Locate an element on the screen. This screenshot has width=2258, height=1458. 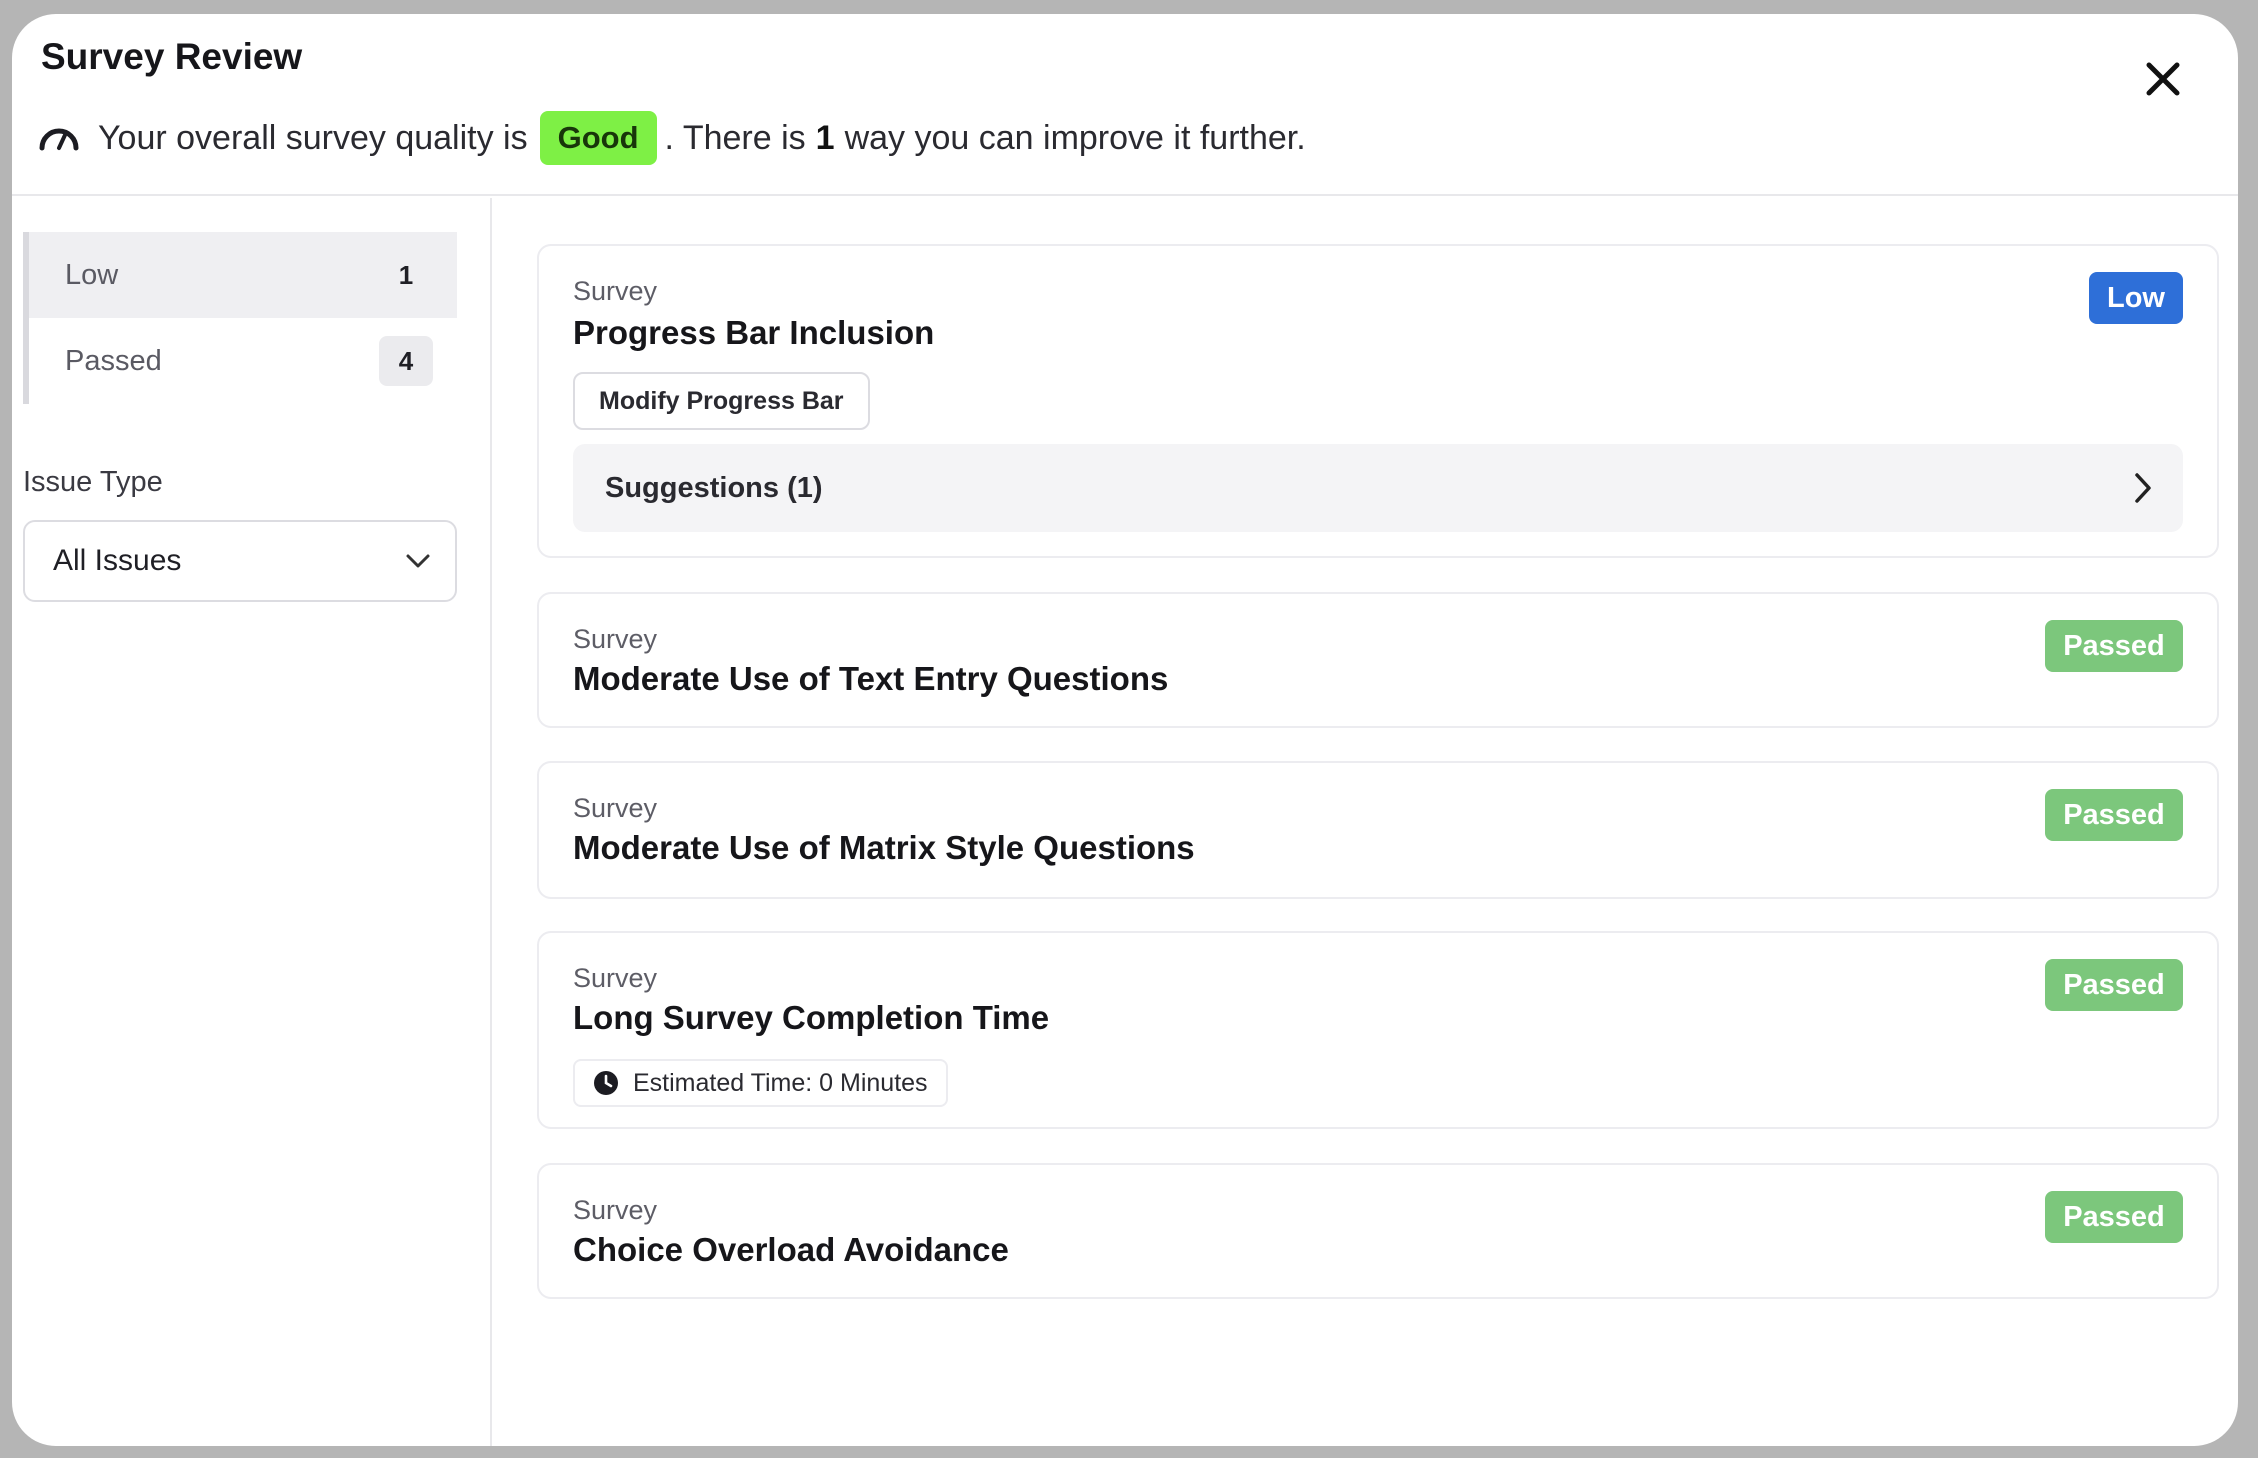
issue-type-select: All Issues is located at coordinates (240, 561).